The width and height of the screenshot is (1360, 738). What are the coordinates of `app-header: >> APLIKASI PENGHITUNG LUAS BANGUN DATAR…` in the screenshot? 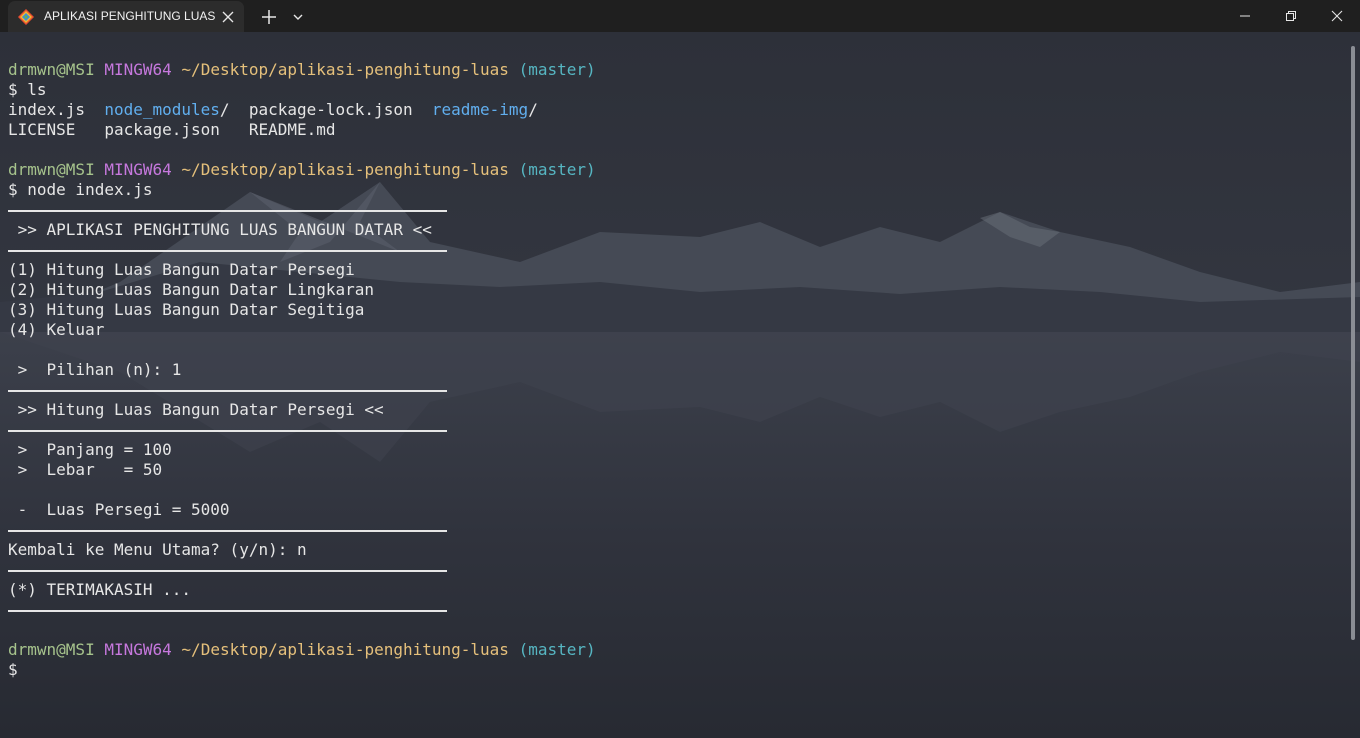 It's located at (220, 229).